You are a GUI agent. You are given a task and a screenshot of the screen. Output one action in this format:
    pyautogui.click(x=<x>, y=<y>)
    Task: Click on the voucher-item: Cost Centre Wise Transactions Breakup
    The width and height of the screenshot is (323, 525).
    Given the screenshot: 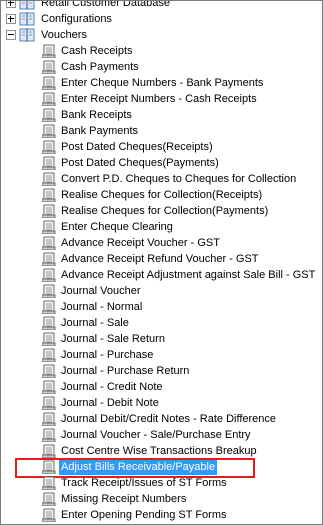 What is the action you would take?
    pyautogui.click(x=161, y=451)
    